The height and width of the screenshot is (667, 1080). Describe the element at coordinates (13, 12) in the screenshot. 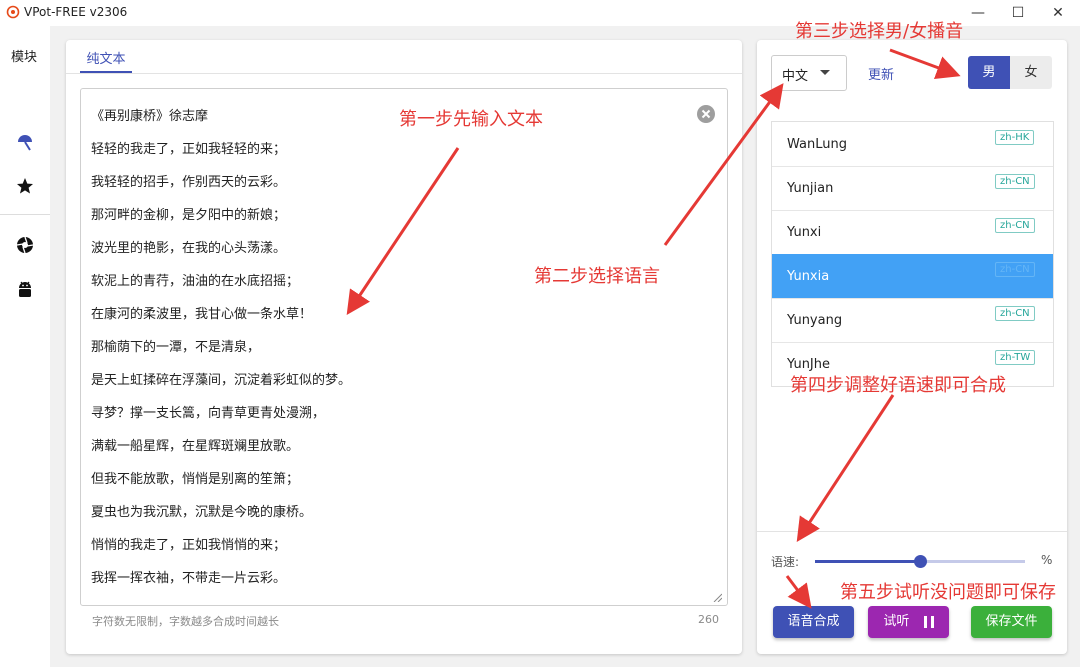

I see `app-logo-icon` at that location.